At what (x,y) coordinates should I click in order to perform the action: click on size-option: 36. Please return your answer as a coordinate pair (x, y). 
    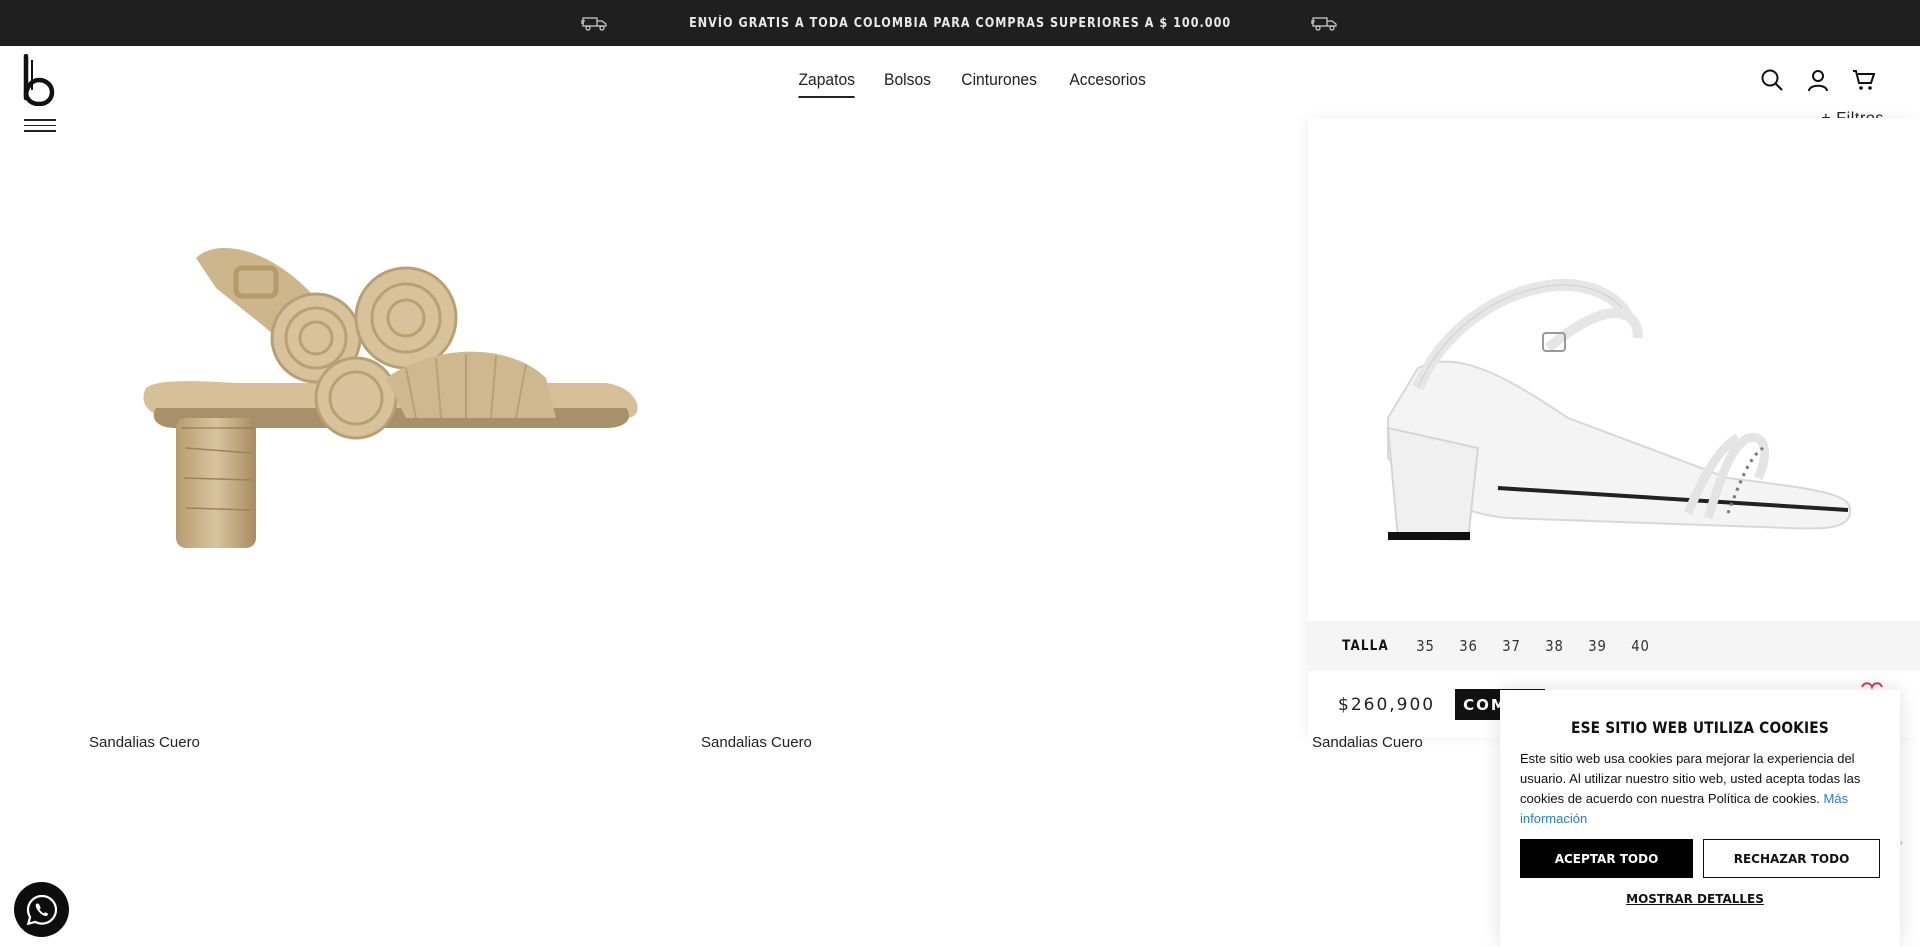
    Looking at the image, I should click on (1468, 646).